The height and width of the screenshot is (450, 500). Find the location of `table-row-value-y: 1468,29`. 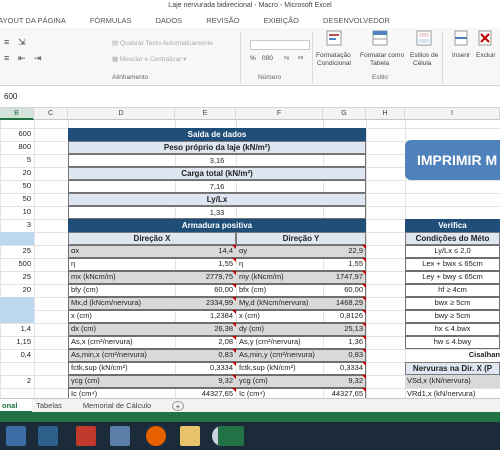

table-row-value-y: 1468,29 is located at coordinates (344, 303).